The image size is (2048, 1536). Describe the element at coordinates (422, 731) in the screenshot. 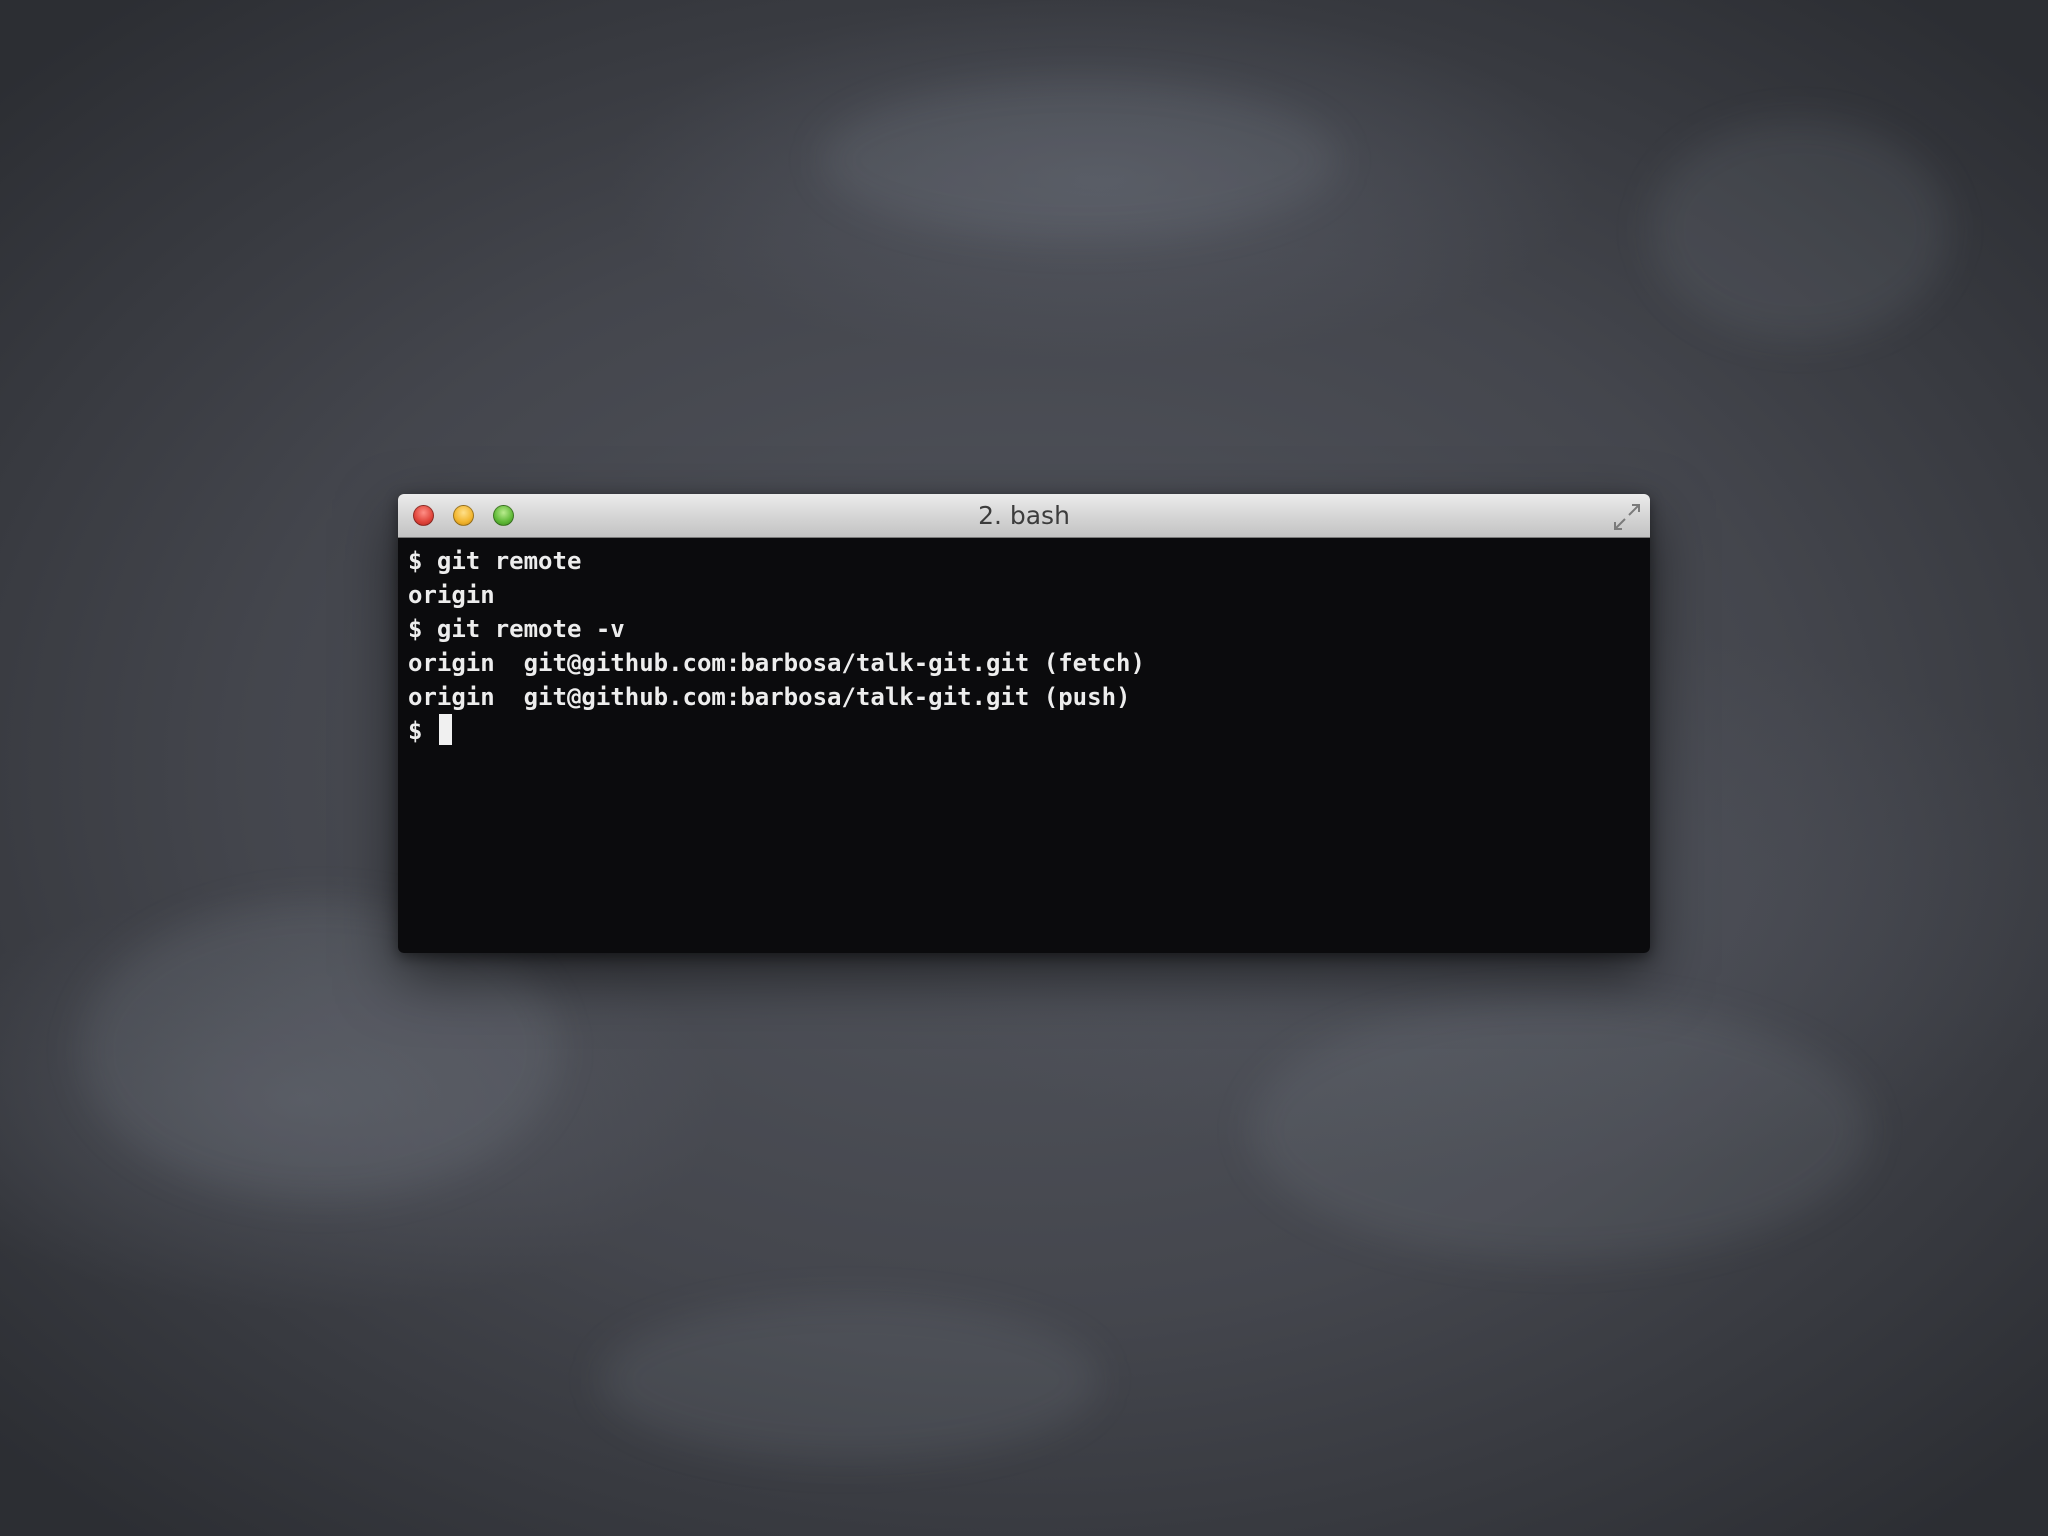

I see `shell-prompt: $` at that location.